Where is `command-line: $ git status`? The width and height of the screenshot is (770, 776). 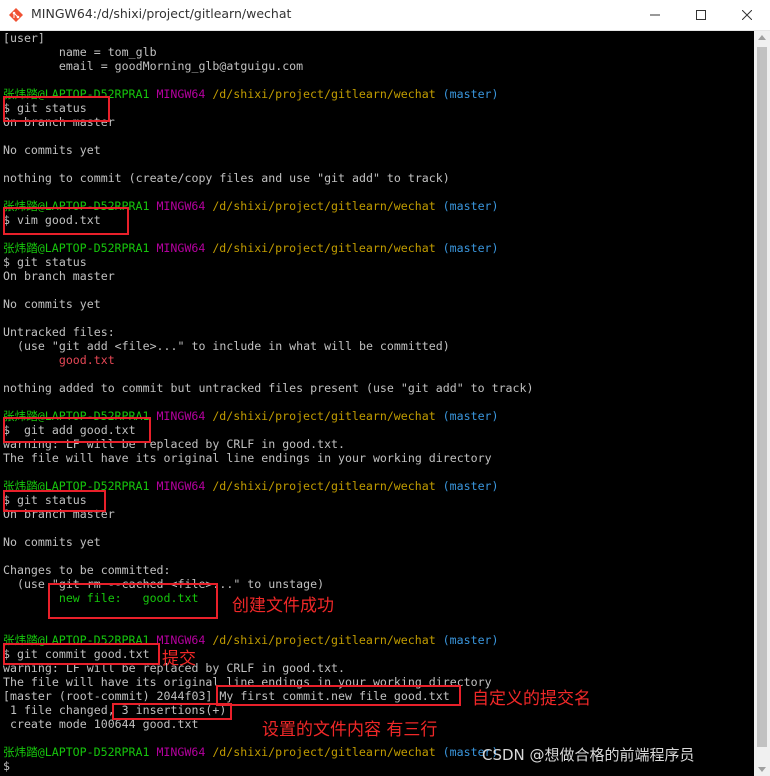 command-line: $ git status is located at coordinates (45, 262).